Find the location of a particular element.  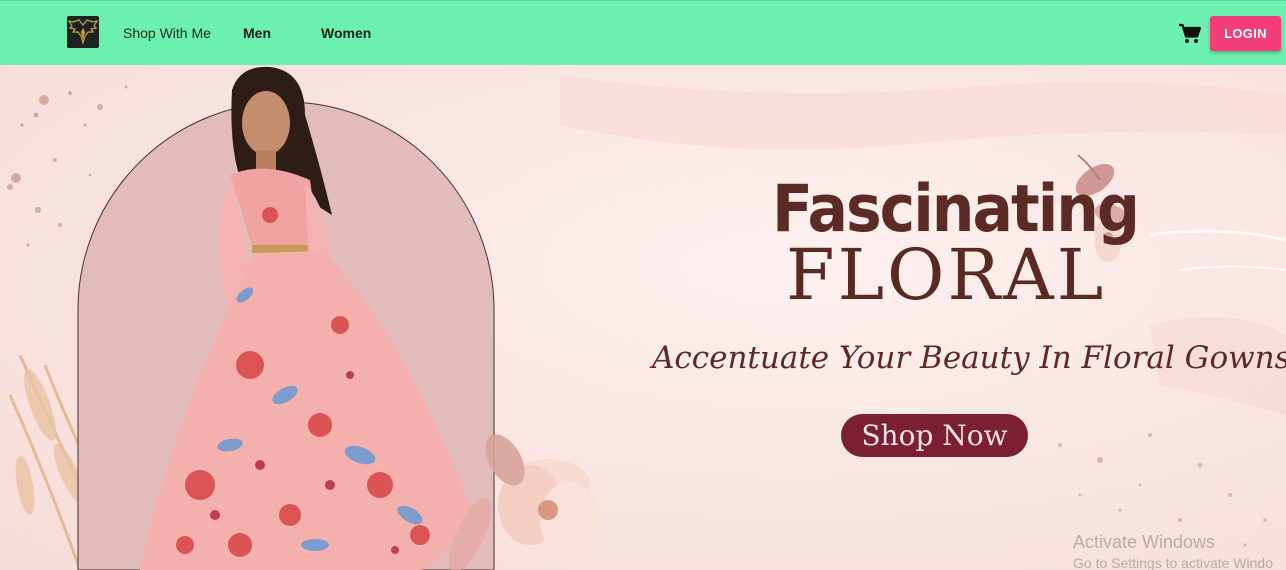

top-navbar: Shop With Me Men Women LOGIN is located at coordinates (643, 32).